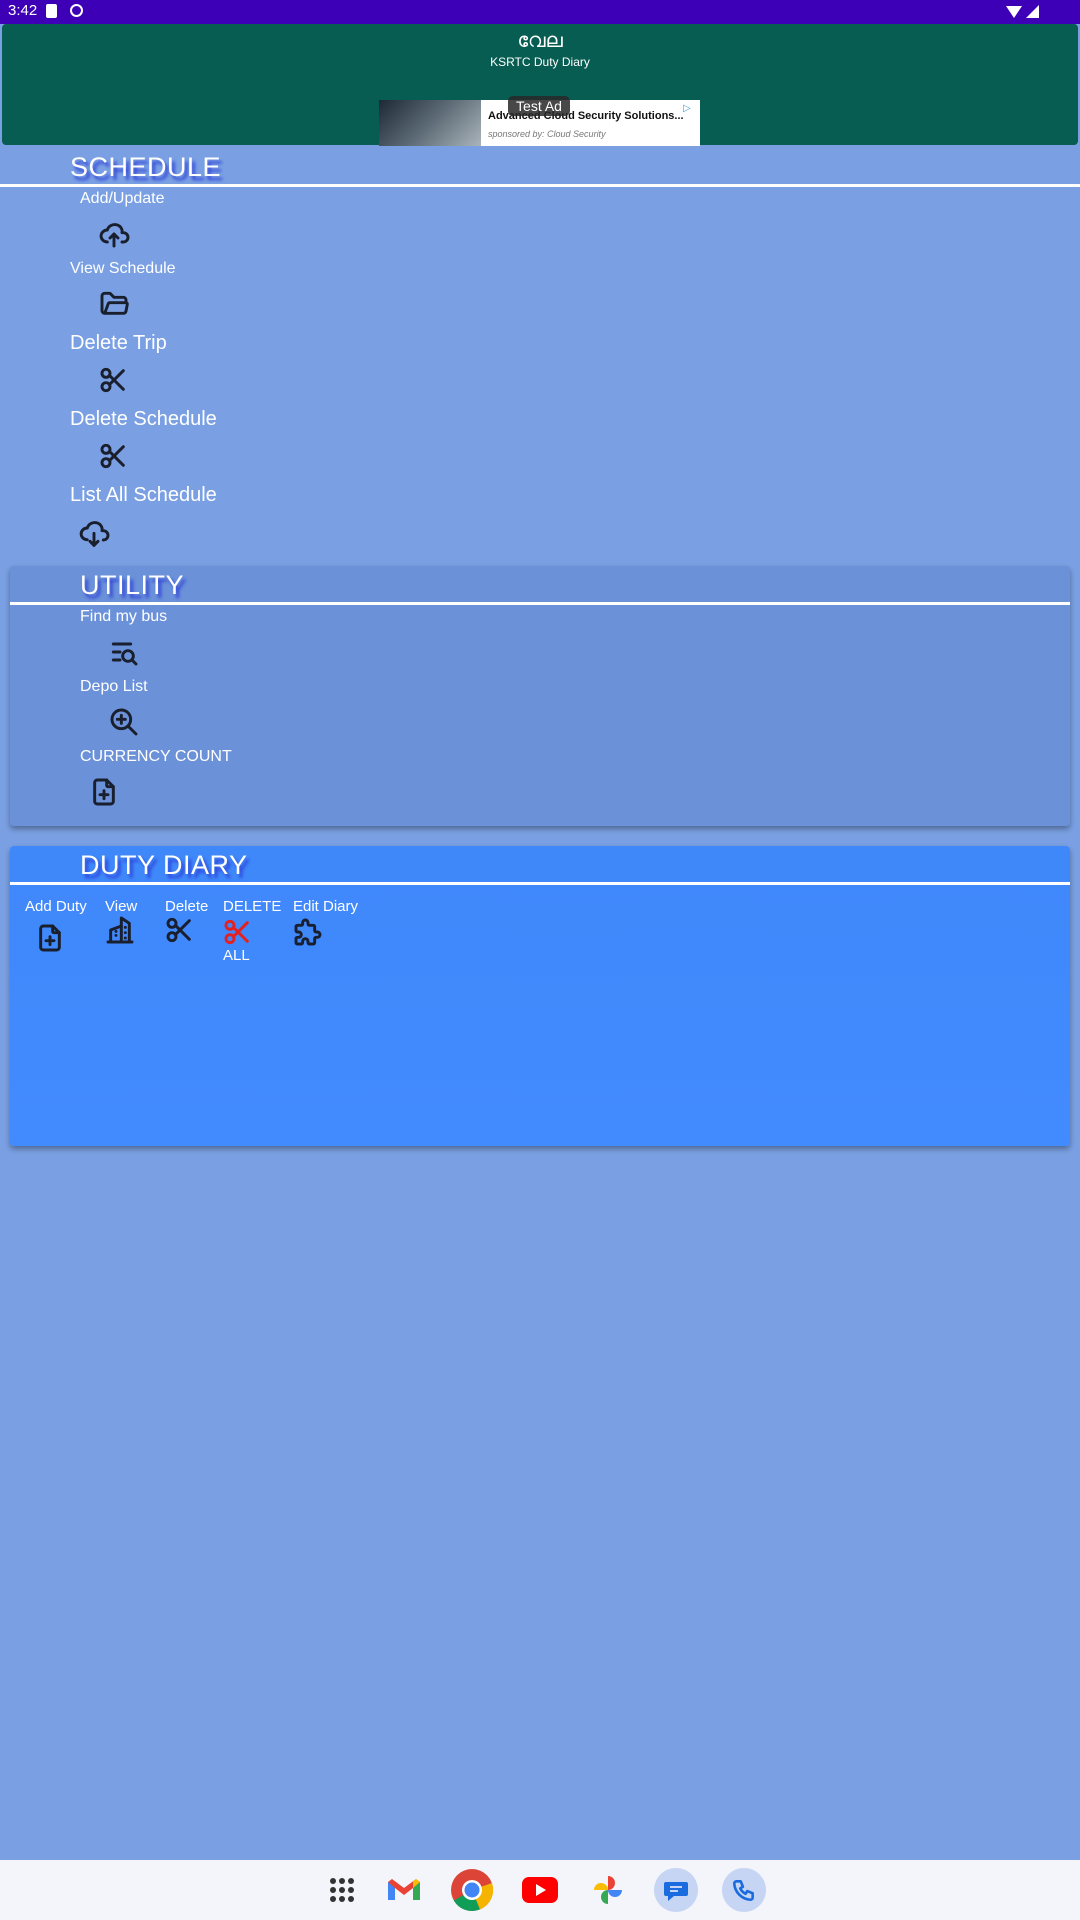 This screenshot has height=1920, width=1080. What do you see at coordinates (132, 585) in the screenshot?
I see `section-title-utility: UTILITY` at bounding box center [132, 585].